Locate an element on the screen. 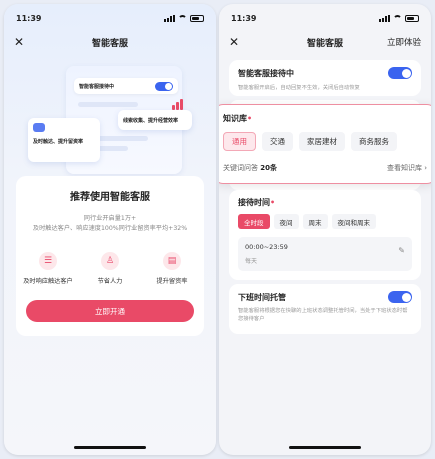  time-option-weekend: 周末 is located at coordinates (315, 221).